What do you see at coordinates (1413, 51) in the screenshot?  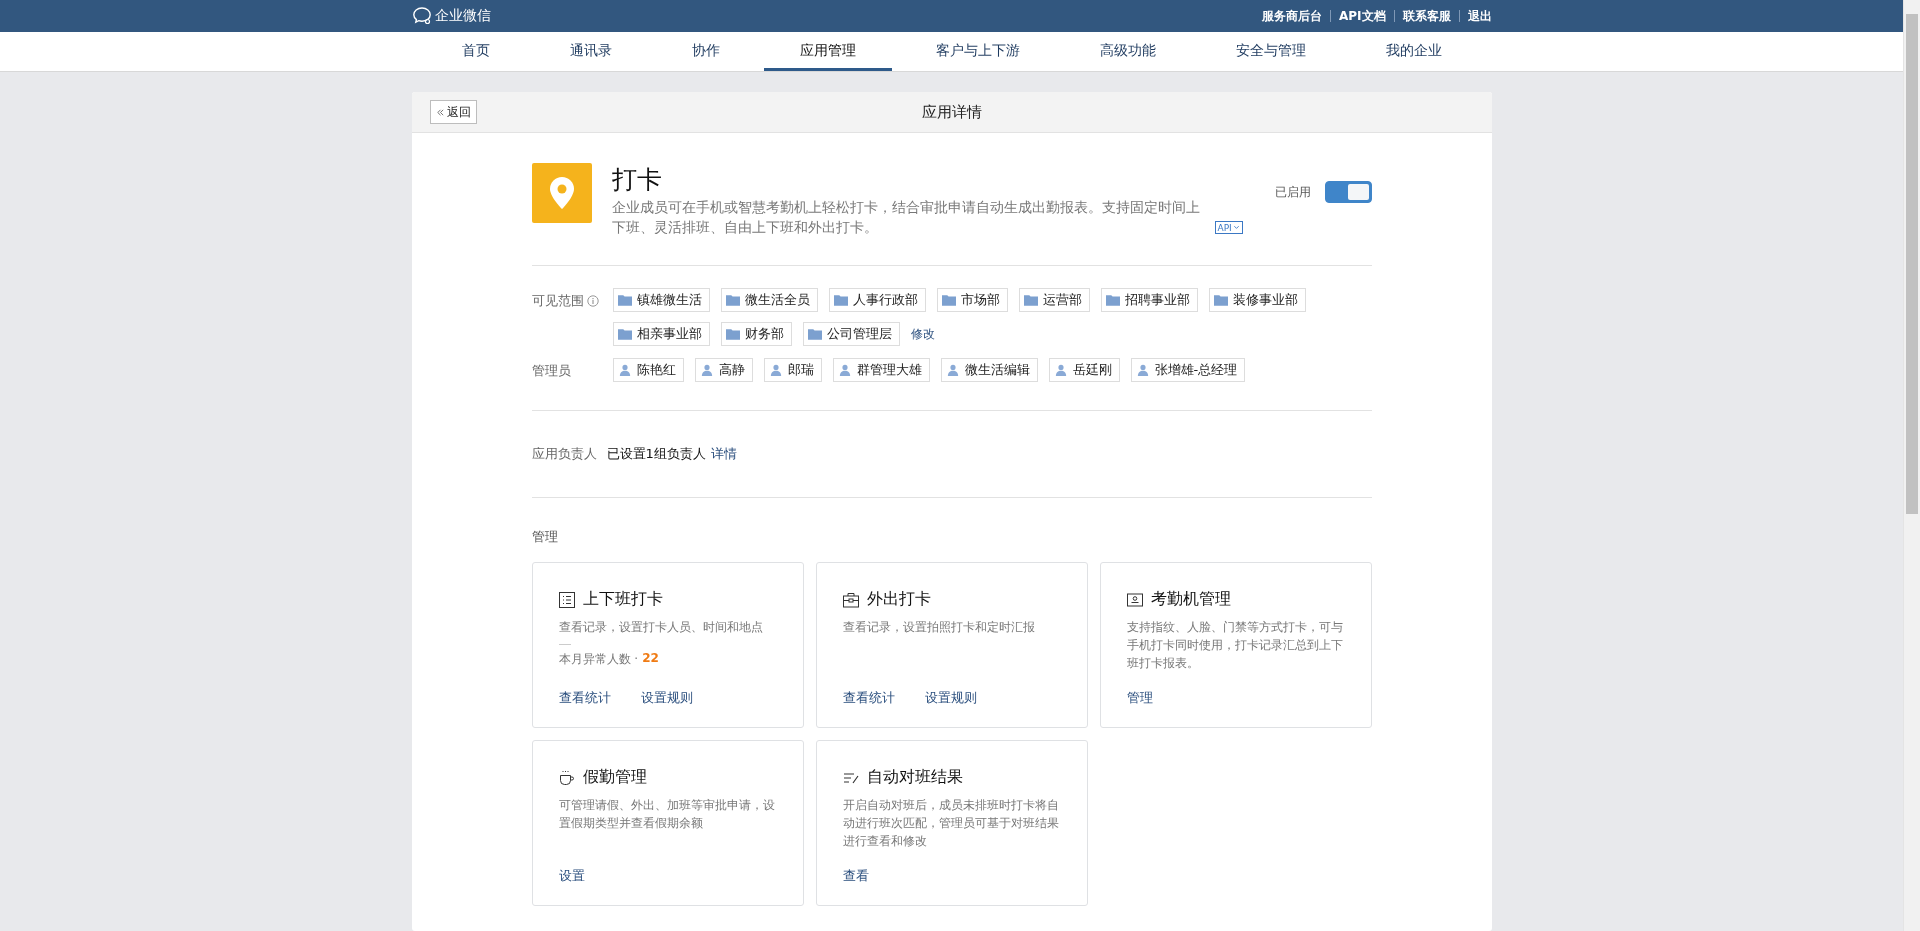 I see `nav-tab: 我的企业` at bounding box center [1413, 51].